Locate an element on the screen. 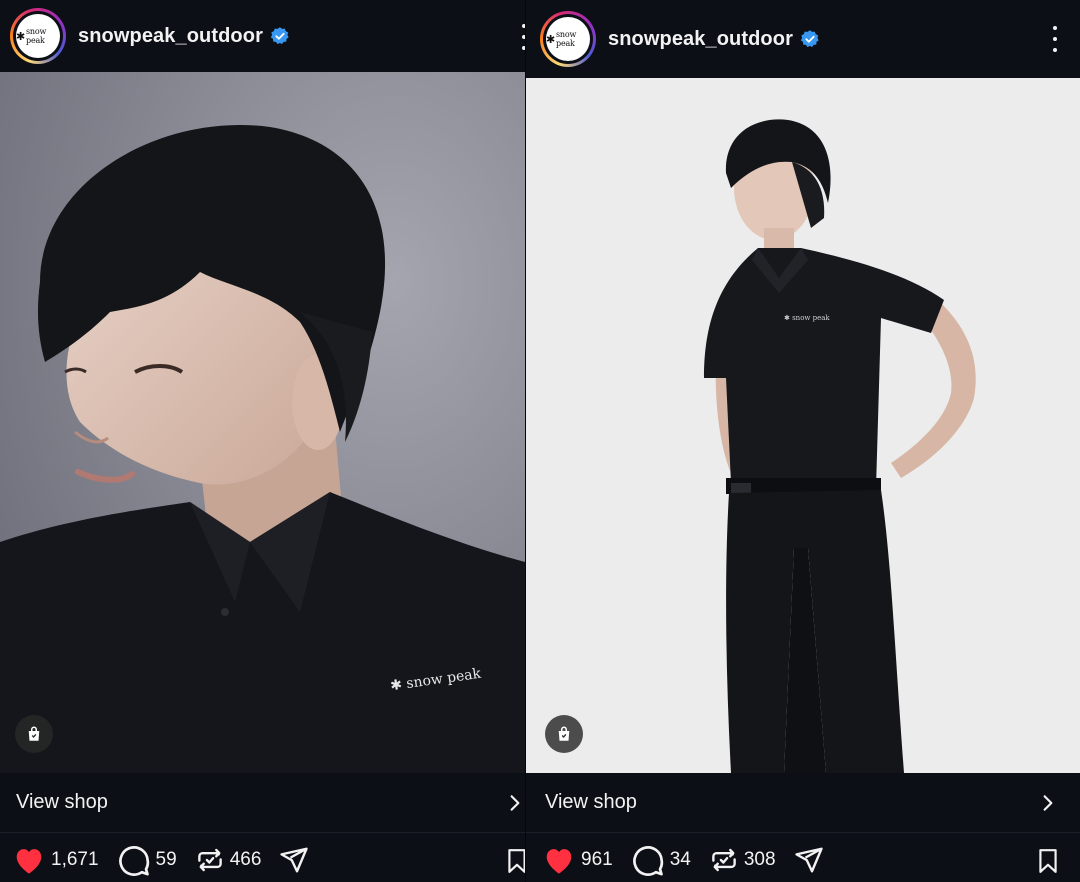 Image resolution: width=1080 pixels, height=882 pixels. like-button: 961 is located at coordinates (577, 860).